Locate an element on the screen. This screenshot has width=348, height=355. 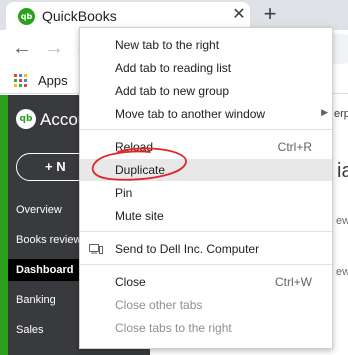
menu-item-label: Move tab to another window is located at coordinates (190, 114).